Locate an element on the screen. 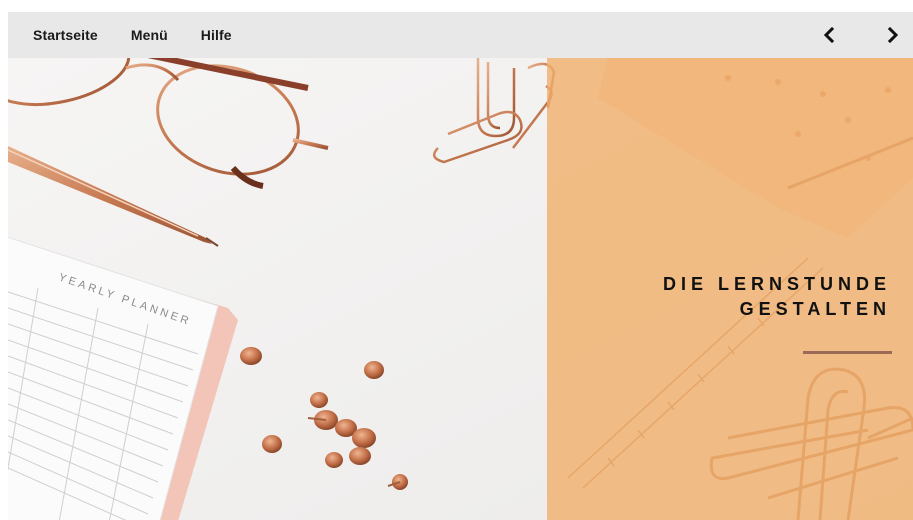 This screenshot has height=520, width=913. chevron-left-icon is located at coordinates (829, 35).